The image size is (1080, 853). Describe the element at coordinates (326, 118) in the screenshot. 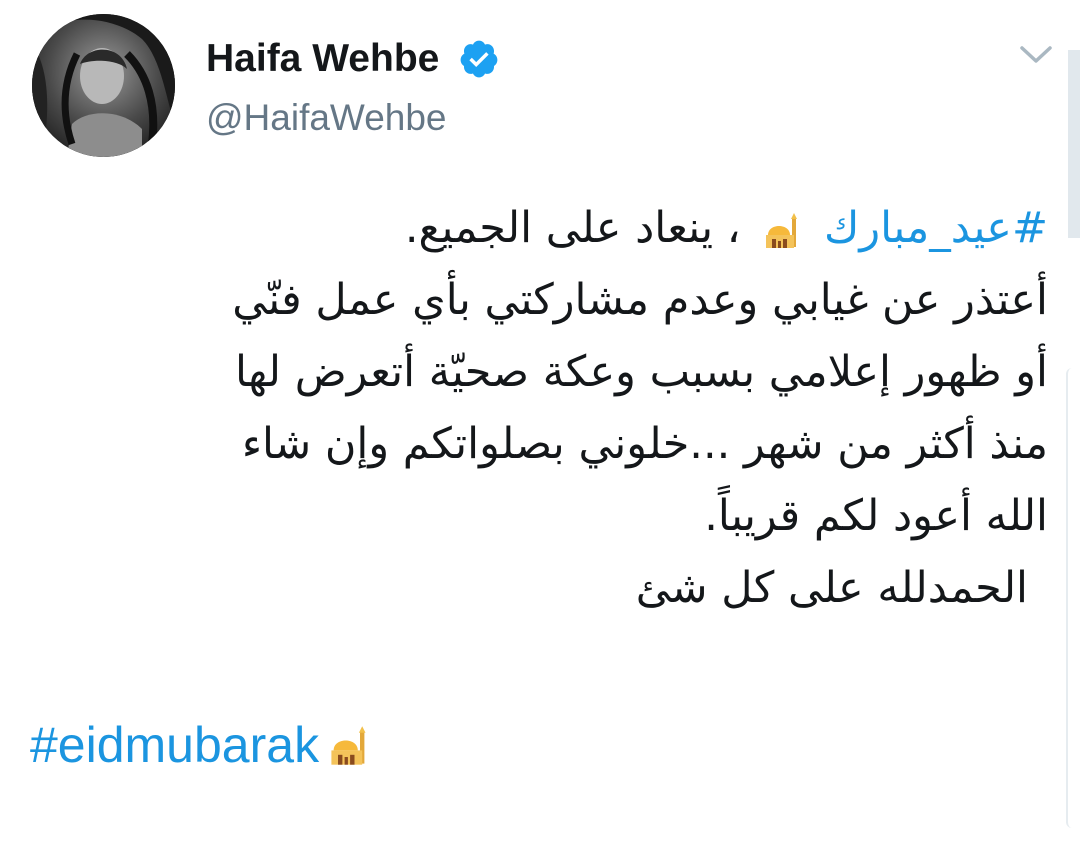

I see `user-handle: @HaifaWehbe` at that location.